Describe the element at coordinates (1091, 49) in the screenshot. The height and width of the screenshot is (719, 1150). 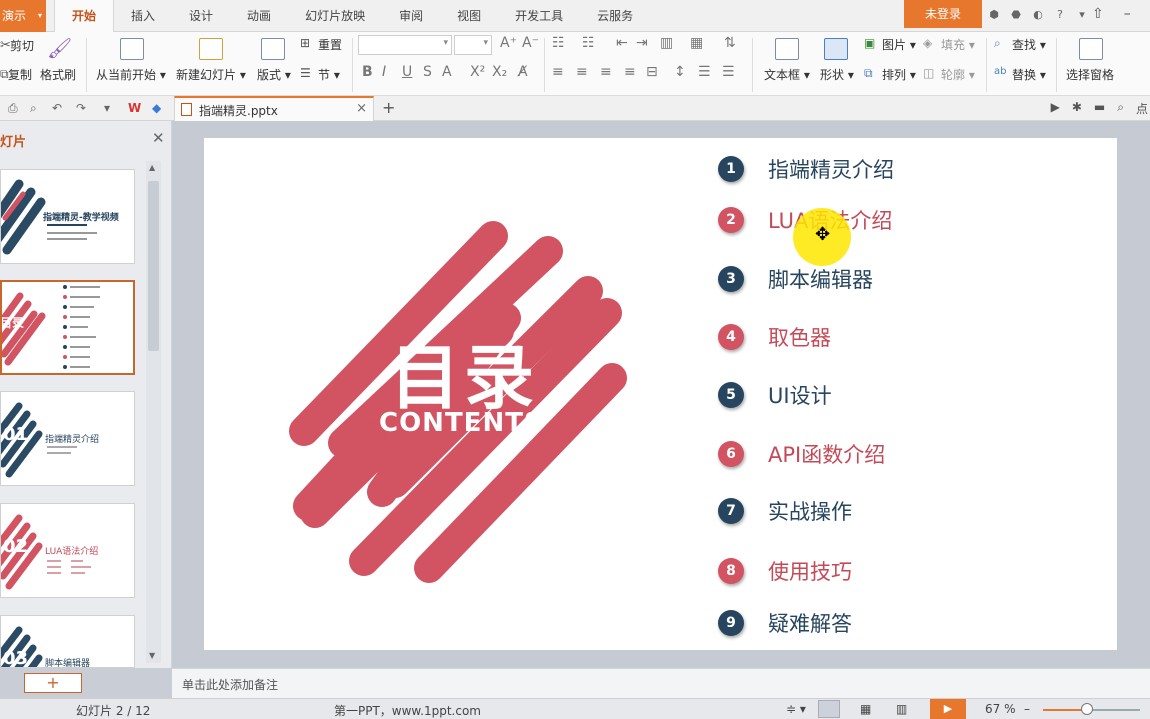
I see `selection-pane-icon` at that location.